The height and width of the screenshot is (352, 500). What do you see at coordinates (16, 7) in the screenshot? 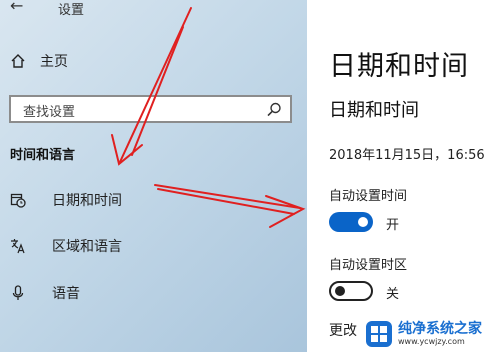
I see `back-arrow-icon: ←` at bounding box center [16, 7].